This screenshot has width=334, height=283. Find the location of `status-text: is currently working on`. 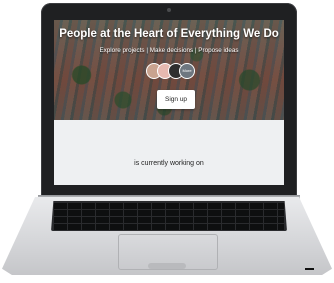

status-text: is currently working on is located at coordinates (169, 163).